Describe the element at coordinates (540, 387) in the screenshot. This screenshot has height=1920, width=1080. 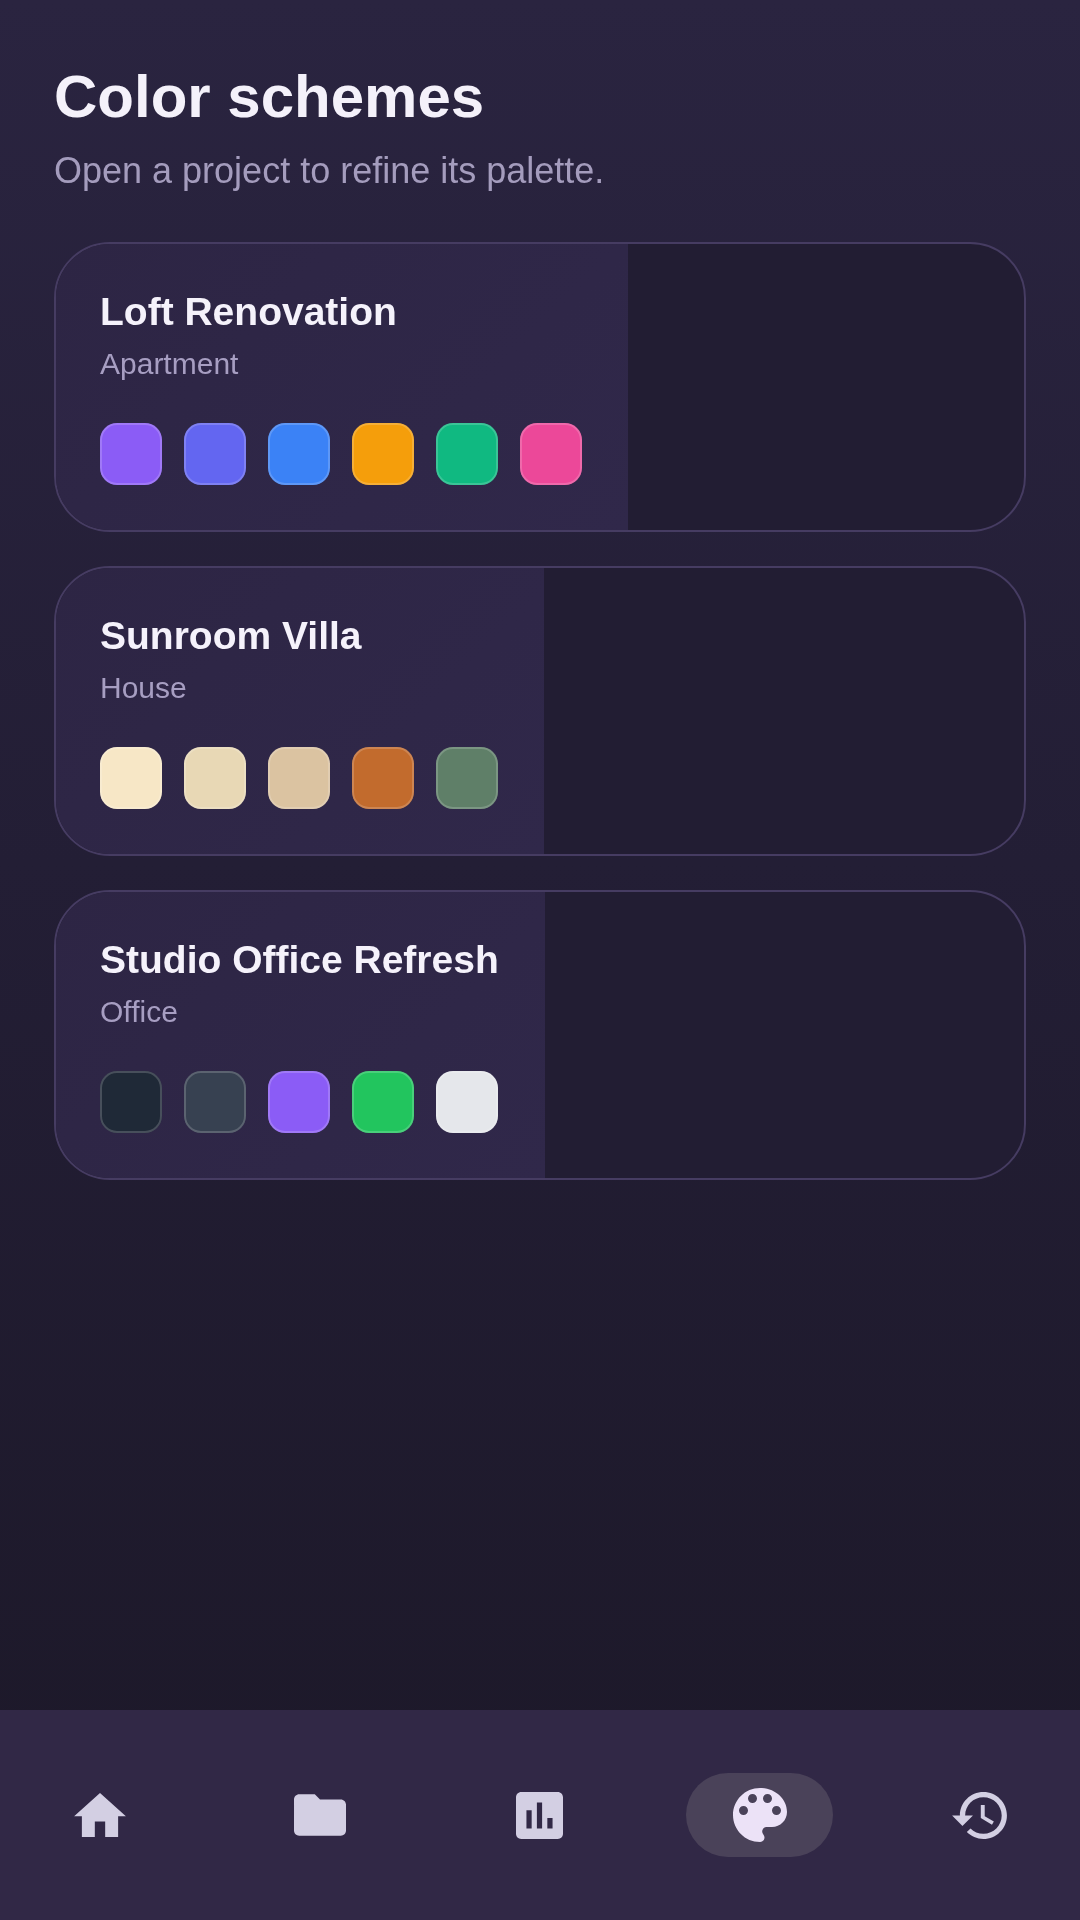
I see `project-card: Loft Renovation Apartment` at that location.